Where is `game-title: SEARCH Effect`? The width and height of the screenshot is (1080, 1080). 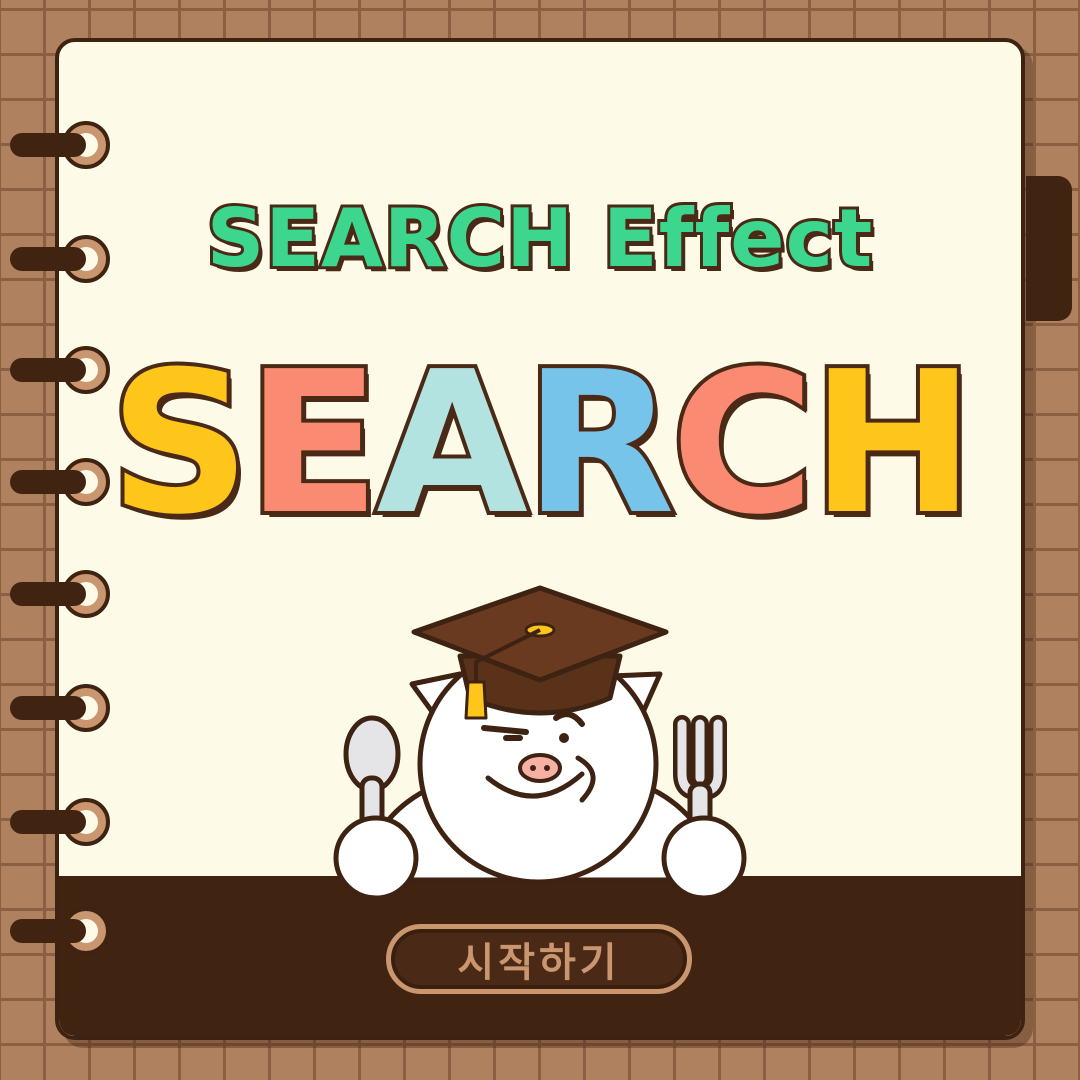
game-title: SEARCH Effect is located at coordinates (539, 238).